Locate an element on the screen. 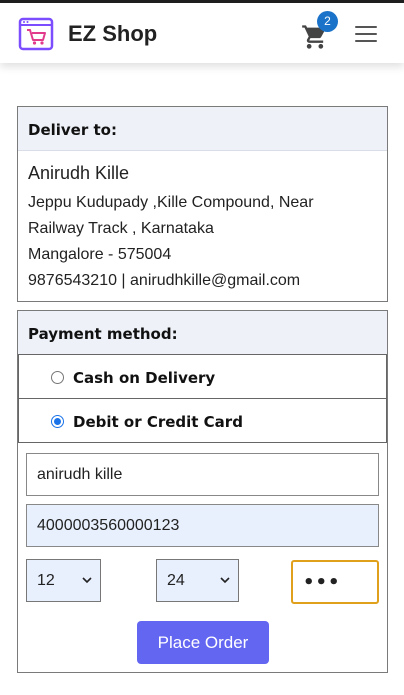 Image resolution: width=404 pixels, height=695 pixels. payment-option-cod: Cash on Delivery is located at coordinates (202, 376).